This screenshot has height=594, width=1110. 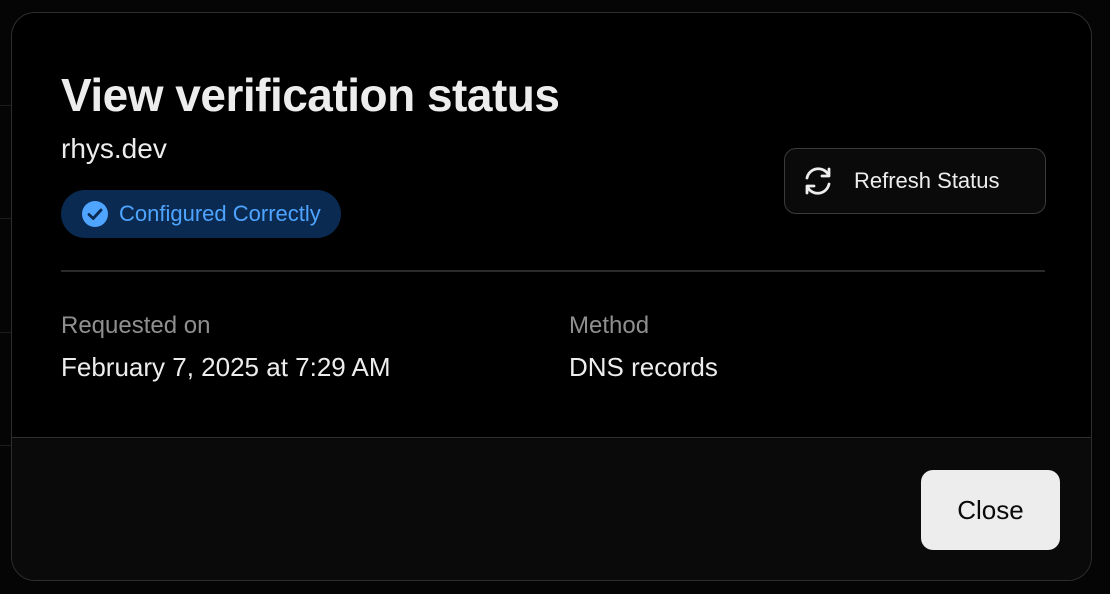 I want to click on domain-name: rhys.dev, so click(x=114, y=148).